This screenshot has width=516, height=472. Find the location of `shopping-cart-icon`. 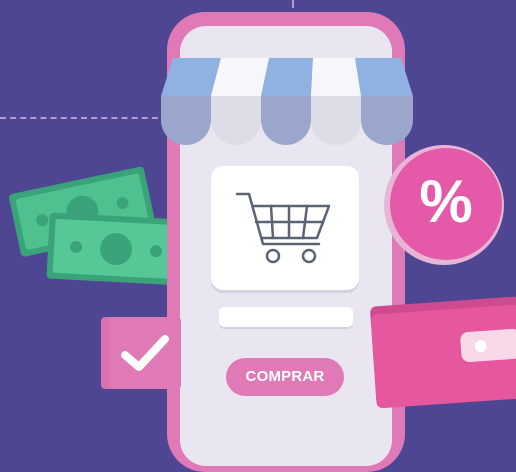

shopping-cart-icon is located at coordinates (283, 228).